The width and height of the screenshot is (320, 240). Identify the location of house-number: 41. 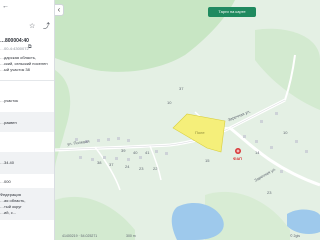
(147, 152).